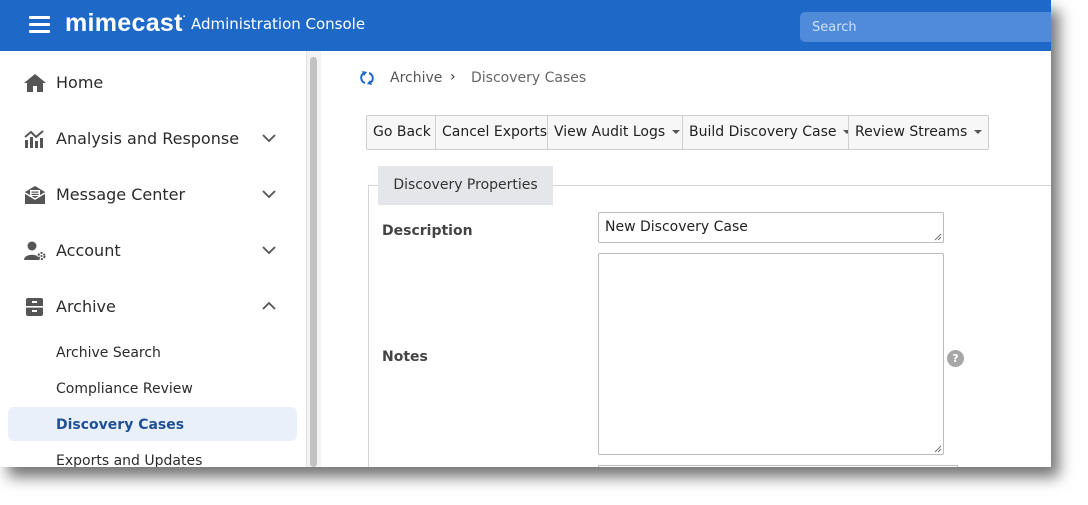 The height and width of the screenshot is (505, 1088). Describe the element at coordinates (402, 132) in the screenshot. I see `go-back-button: Go Back` at that location.